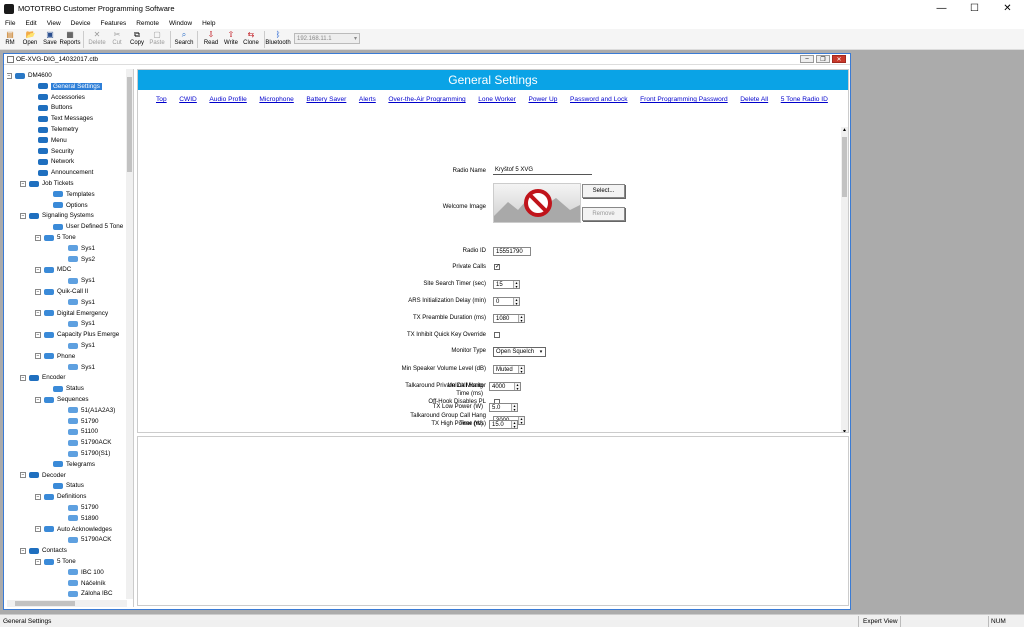 The width and height of the screenshot is (1024, 627). I want to click on child-minimize-button: –, so click(807, 59).